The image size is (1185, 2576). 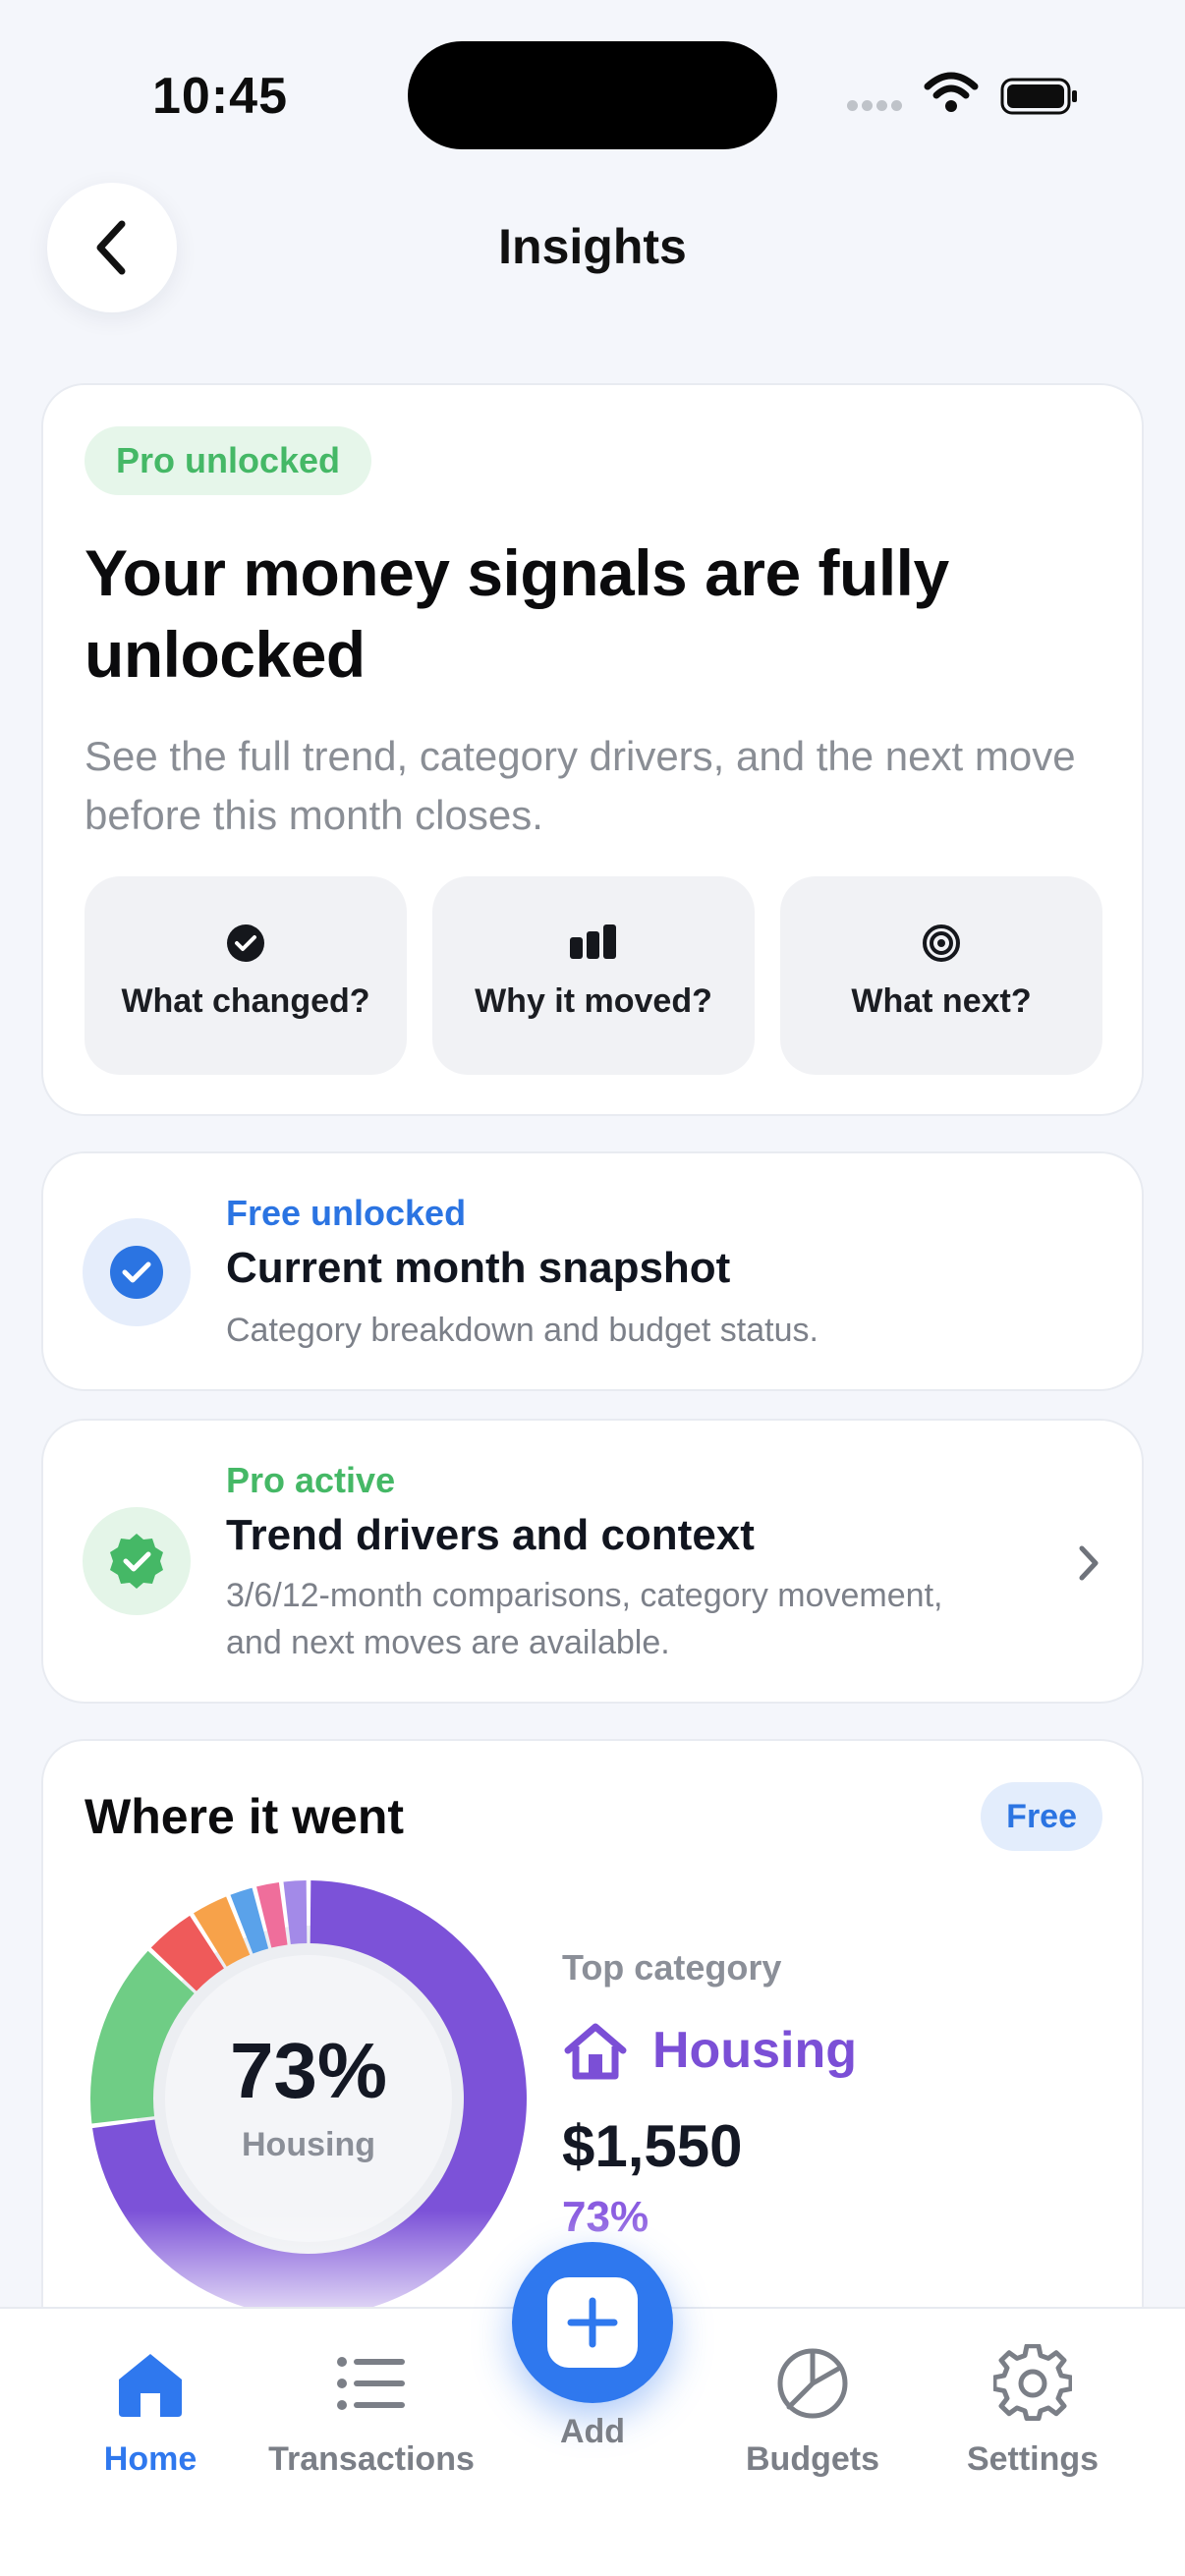 I want to click on top-category: Housing, so click(x=710, y=2050).